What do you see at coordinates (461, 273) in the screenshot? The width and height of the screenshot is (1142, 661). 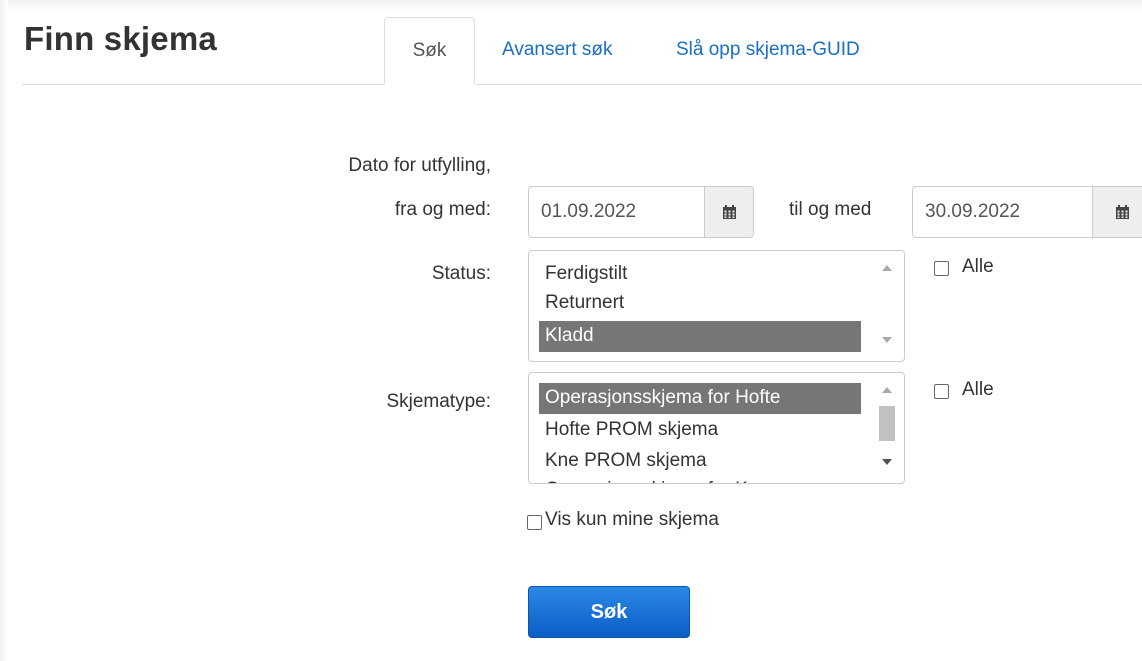 I see `status-label: Status:` at bounding box center [461, 273].